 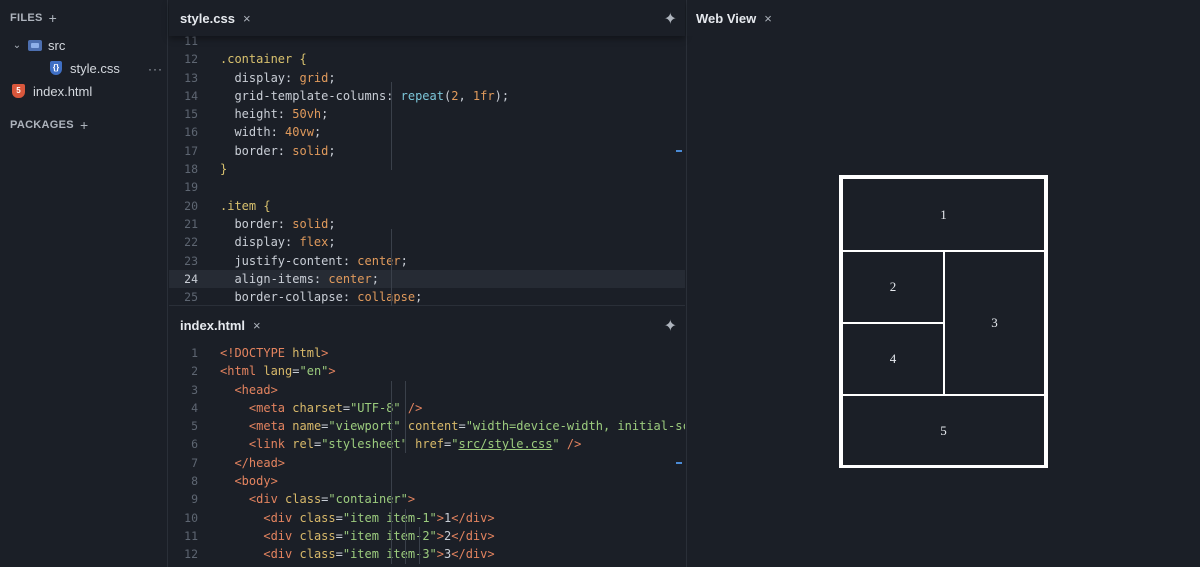 What do you see at coordinates (943, 214) in the screenshot?
I see `grid-item-1: 1` at bounding box center [943, 214].